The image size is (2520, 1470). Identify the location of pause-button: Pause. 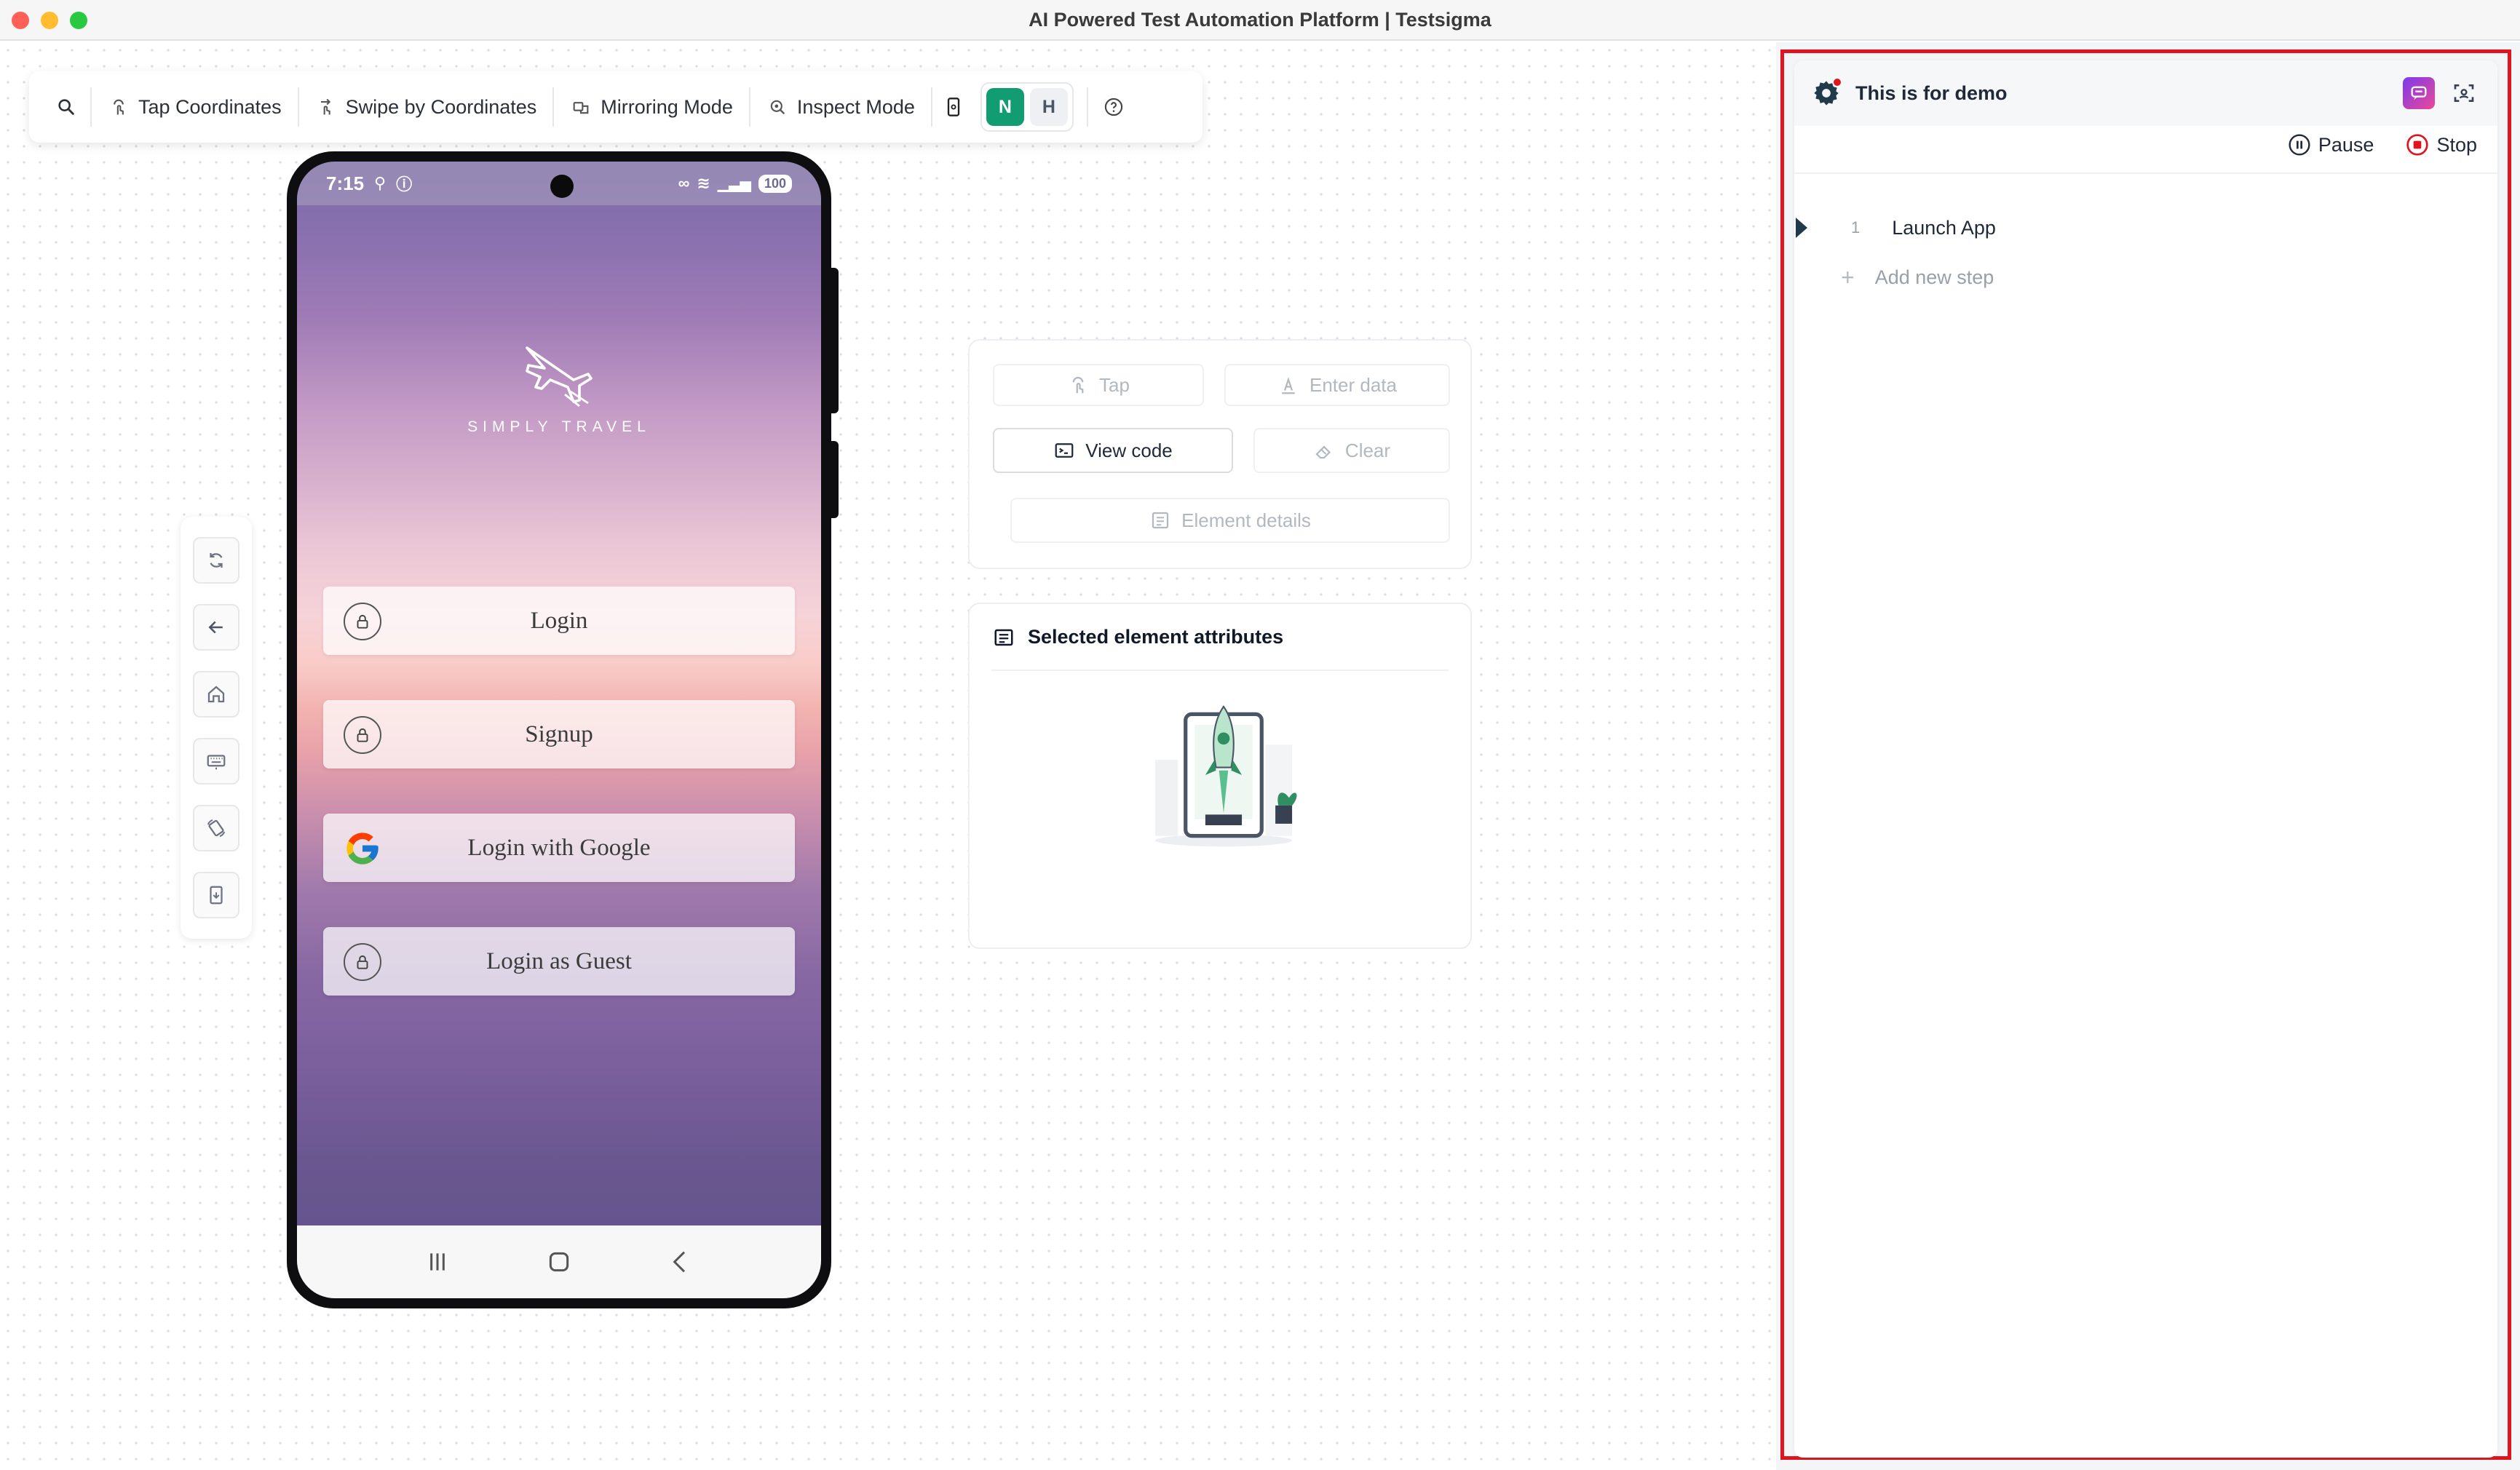
(2331, 144).